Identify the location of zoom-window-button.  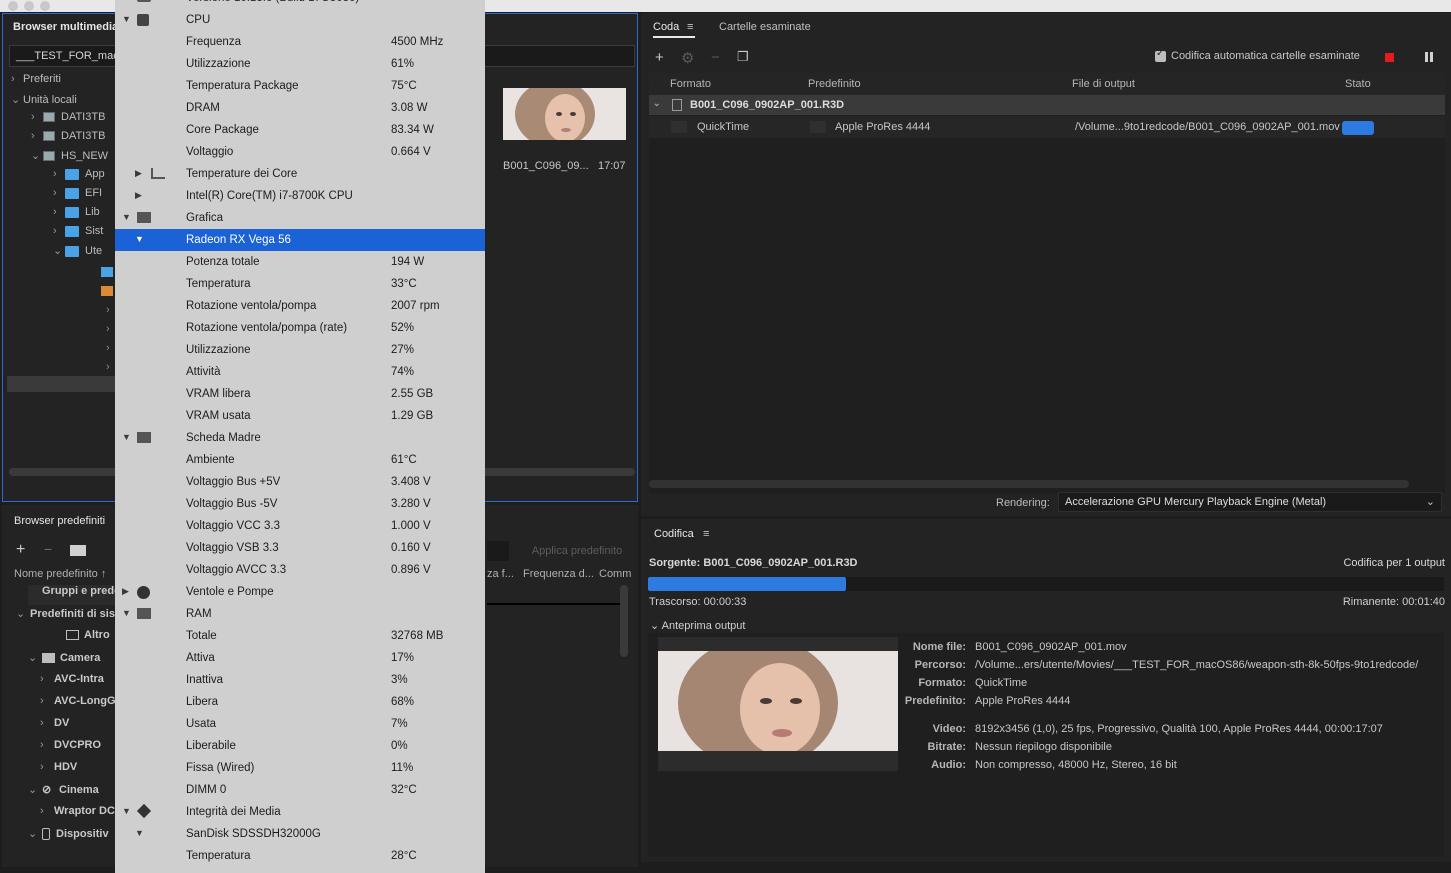
(45, 6).